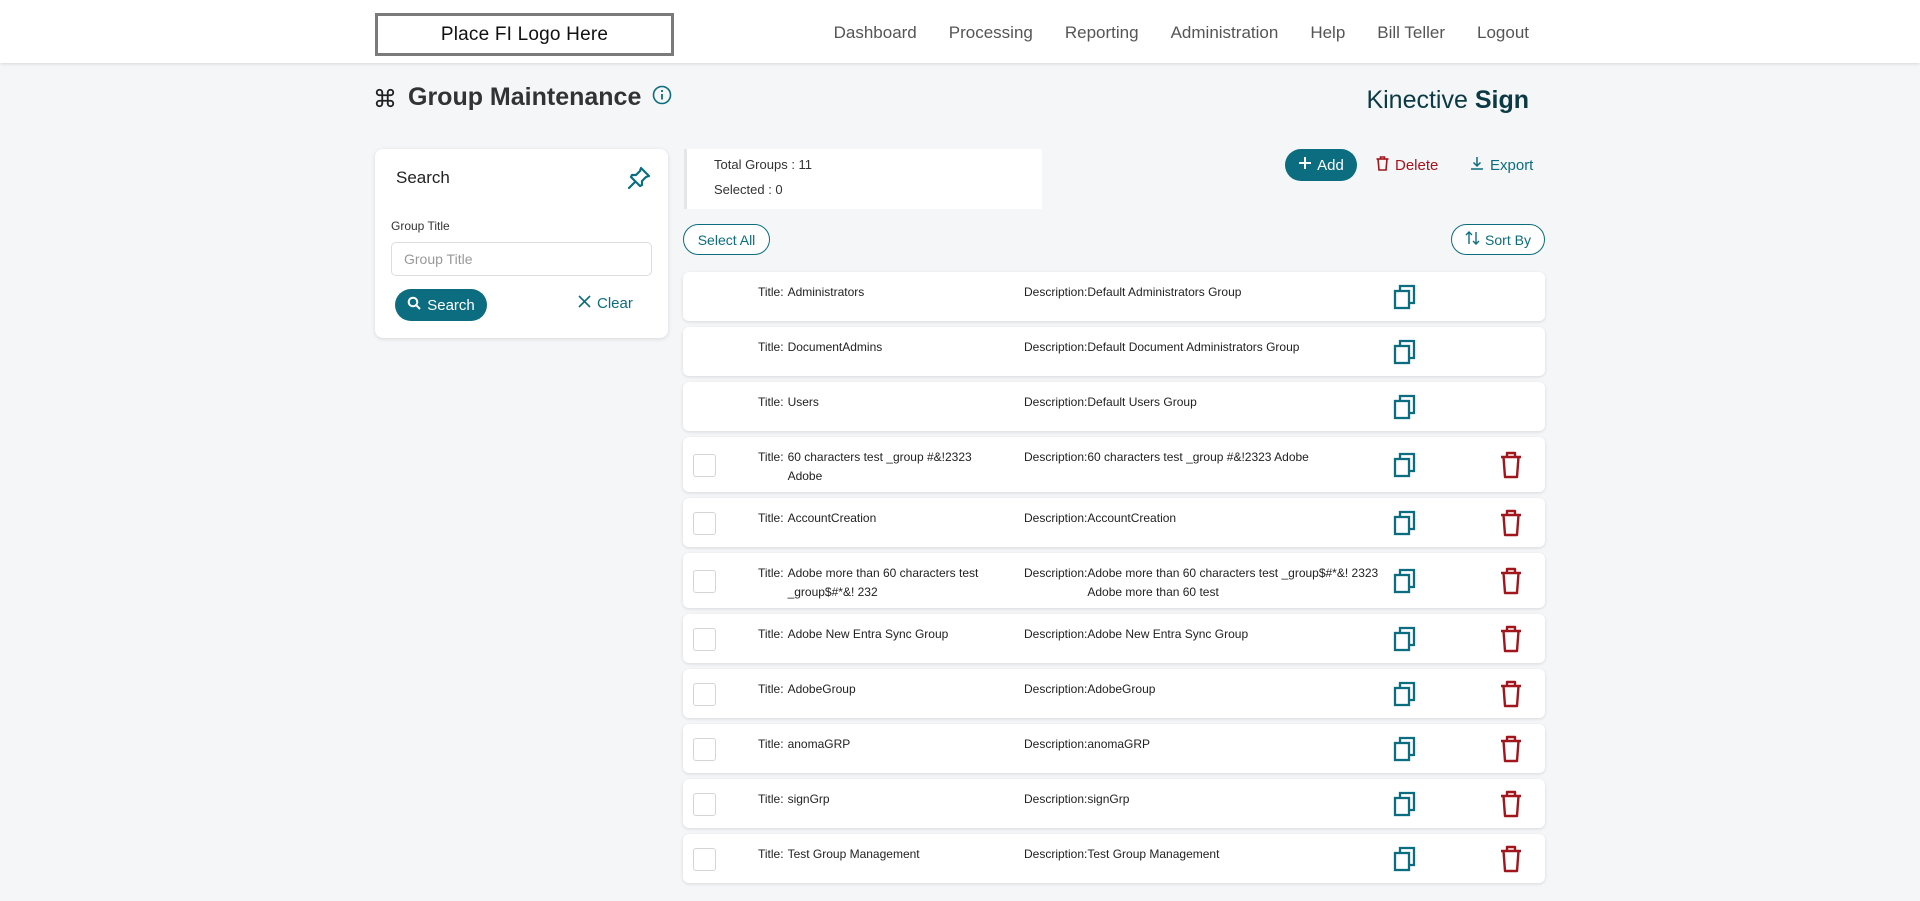 The image size is (1920, 901). I want to click on add-button-label: Add, so click(1330, 165).